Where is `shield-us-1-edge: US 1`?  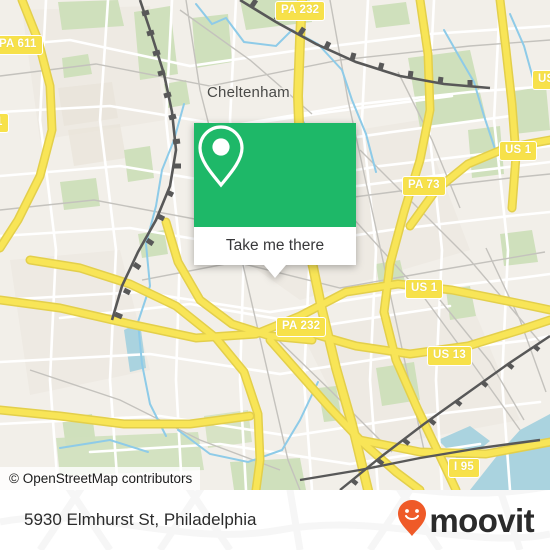
shield-us-1-edge: US 1 is located at coordinates (541, 80).